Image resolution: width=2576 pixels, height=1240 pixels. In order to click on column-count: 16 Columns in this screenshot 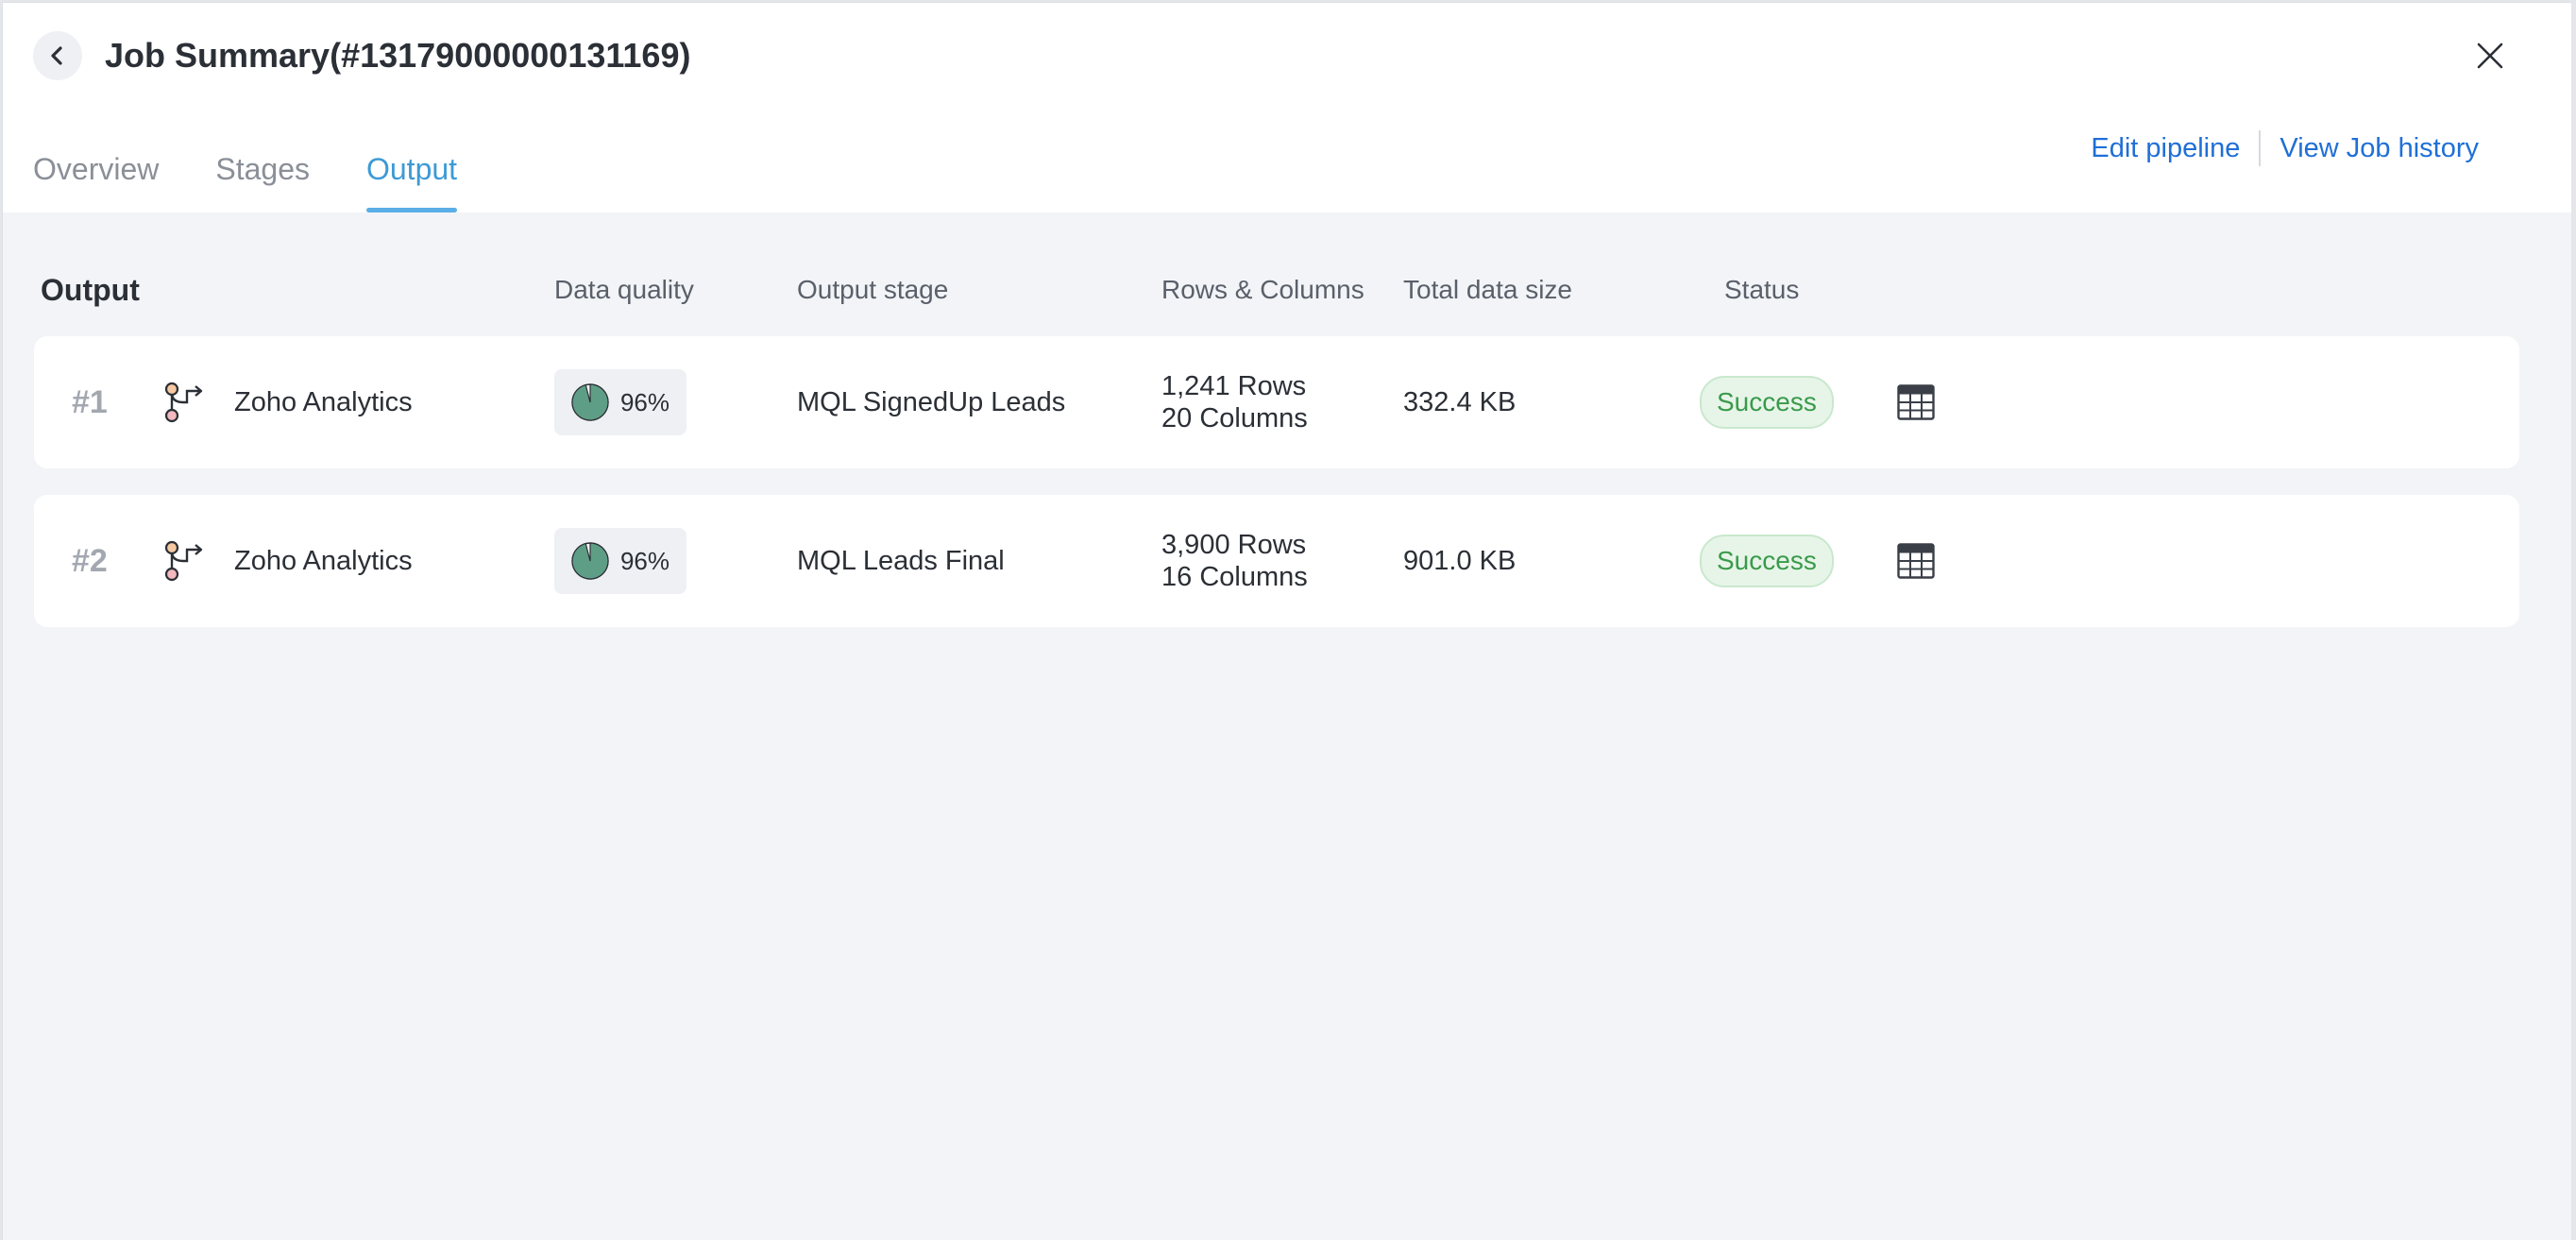, I will do `click(1234, 577)`.